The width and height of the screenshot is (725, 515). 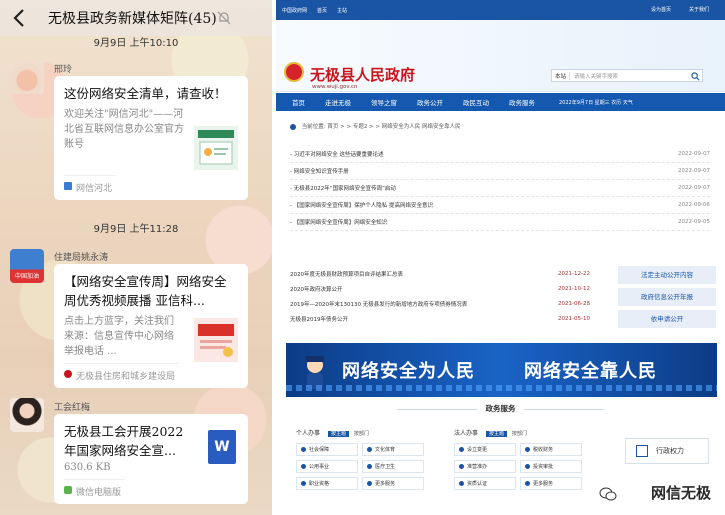 I want to click on search-scope-select: 本站, so click(x=561, y=75).